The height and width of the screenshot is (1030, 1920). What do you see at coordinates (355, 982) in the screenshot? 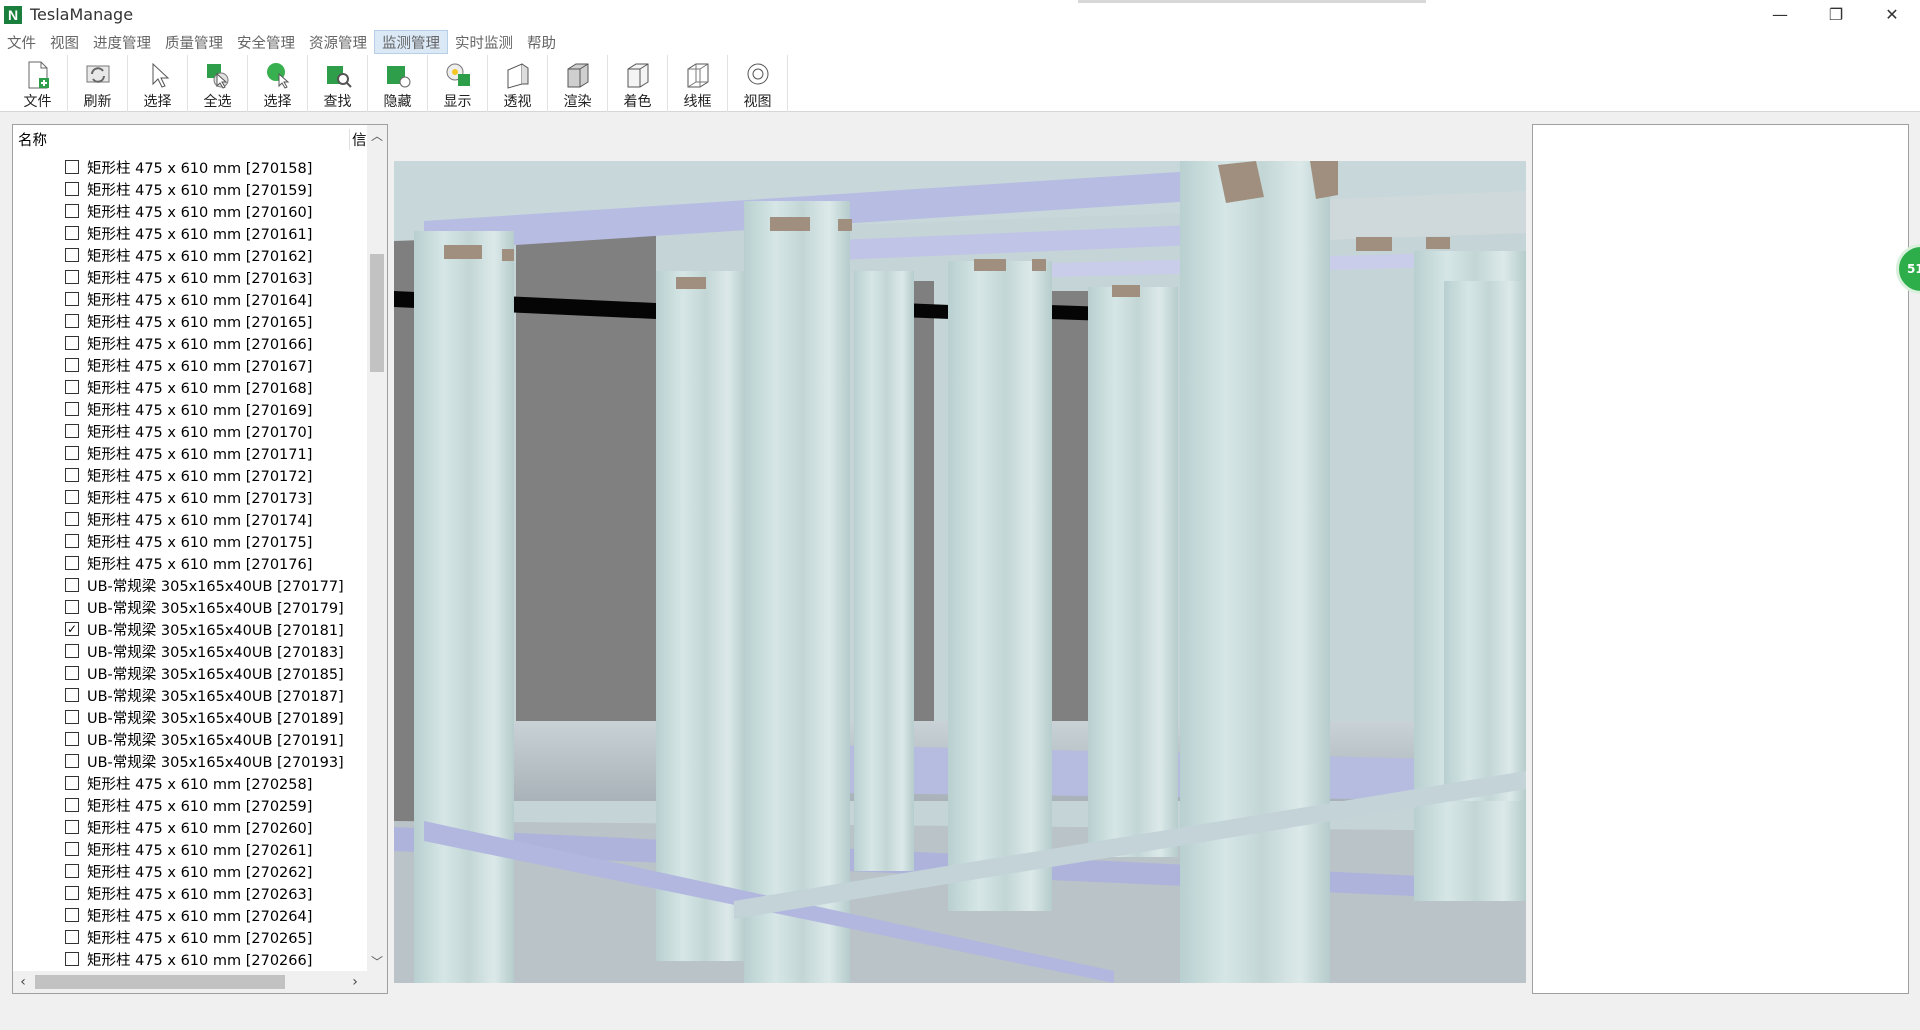
I see `scroll-right-icon: ›` at bounding box center [355, 982].